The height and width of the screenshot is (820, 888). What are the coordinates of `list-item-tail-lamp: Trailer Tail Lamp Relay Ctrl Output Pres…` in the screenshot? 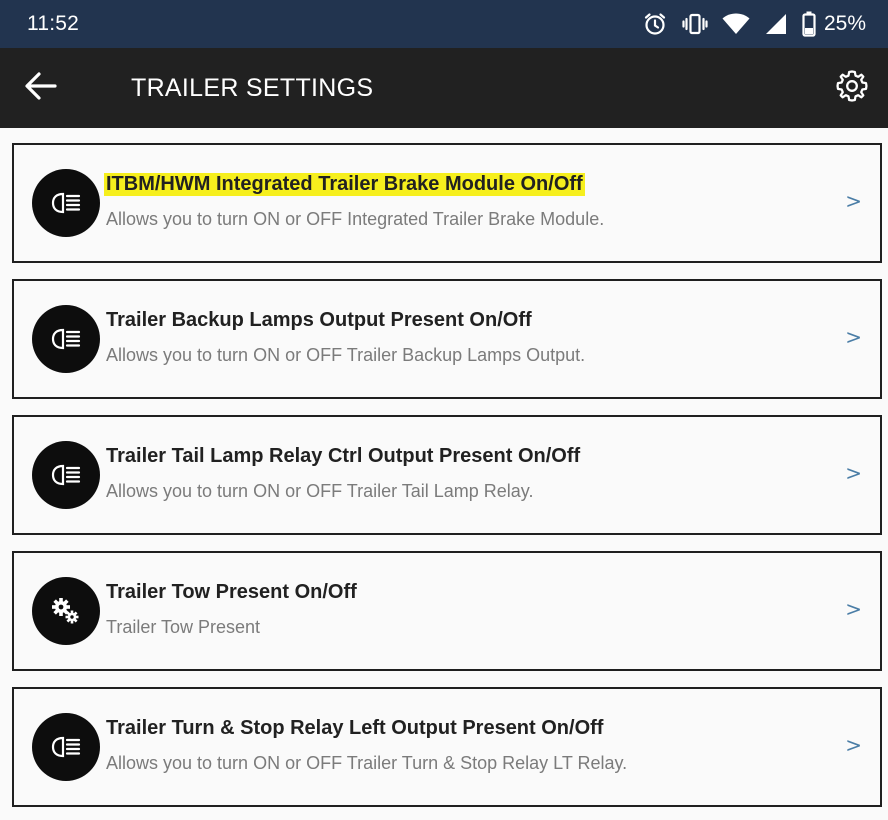 It's located at (447, 475).